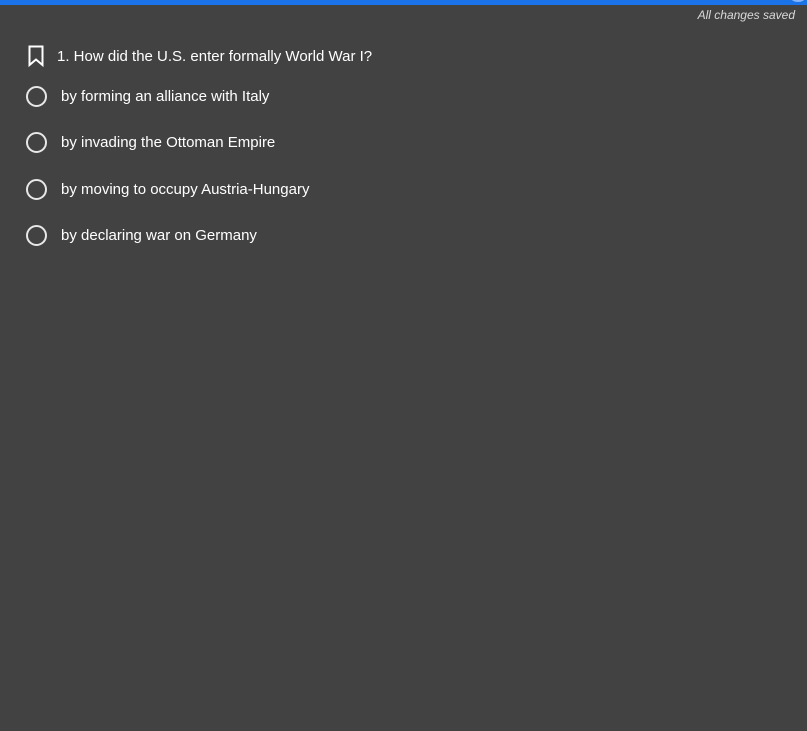 The width and height of the screenshot is (807, 731). I want to click on answer-option-label: by moving to occupy Austria-Hungary, so click(185, 189).